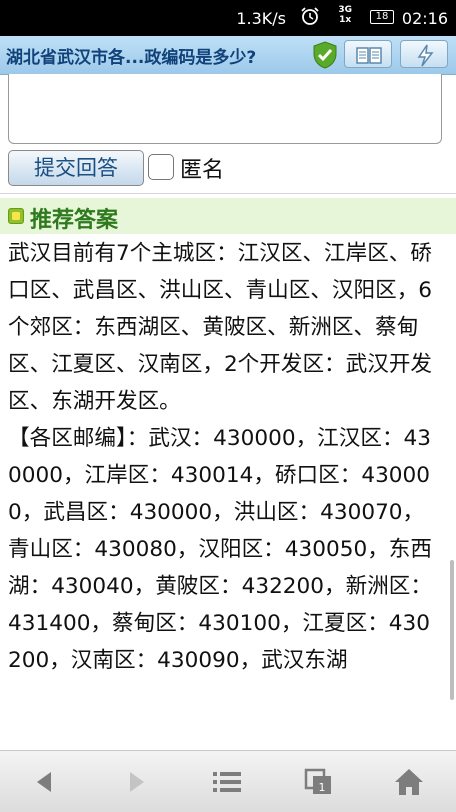 The height and width of the screenshot is (812, 456). Describe the element at coordinates (225, 109) in the screenshot. I see `answer-textarea` at that location.